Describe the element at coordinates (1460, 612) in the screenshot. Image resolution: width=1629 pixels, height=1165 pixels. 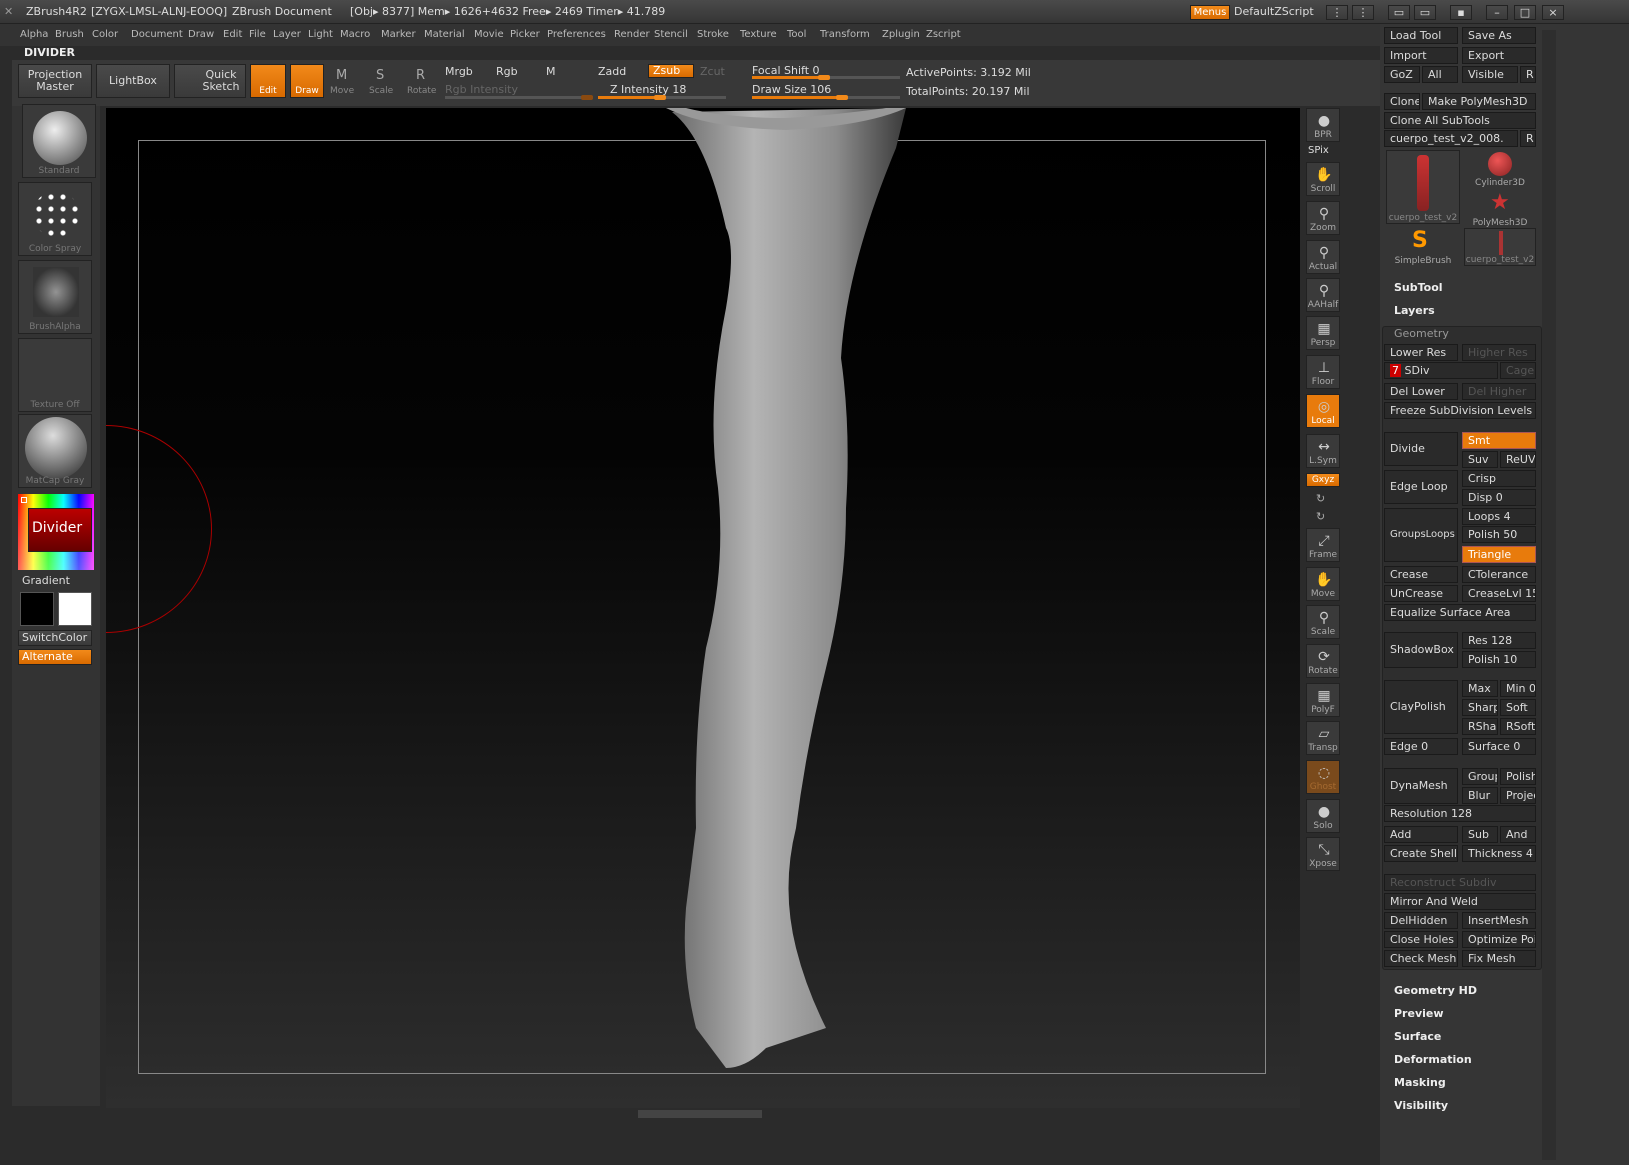
I see `equalize-surface-button: Equalize Surface Area` at that location.